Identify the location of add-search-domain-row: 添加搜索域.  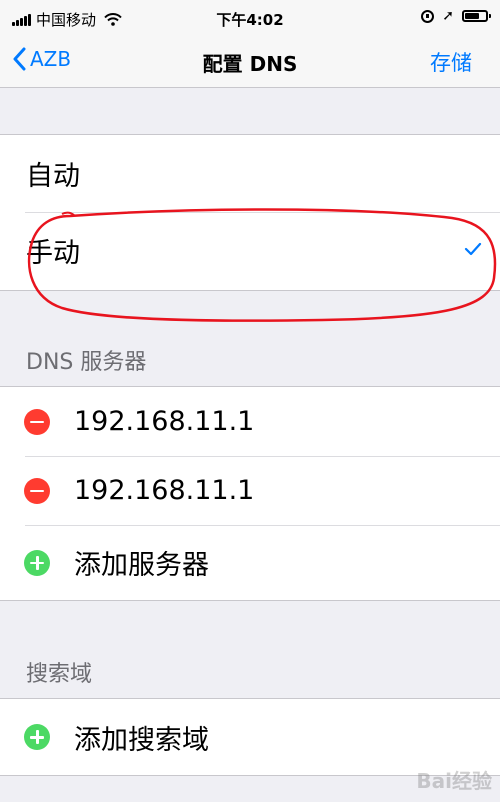
(250, 737).